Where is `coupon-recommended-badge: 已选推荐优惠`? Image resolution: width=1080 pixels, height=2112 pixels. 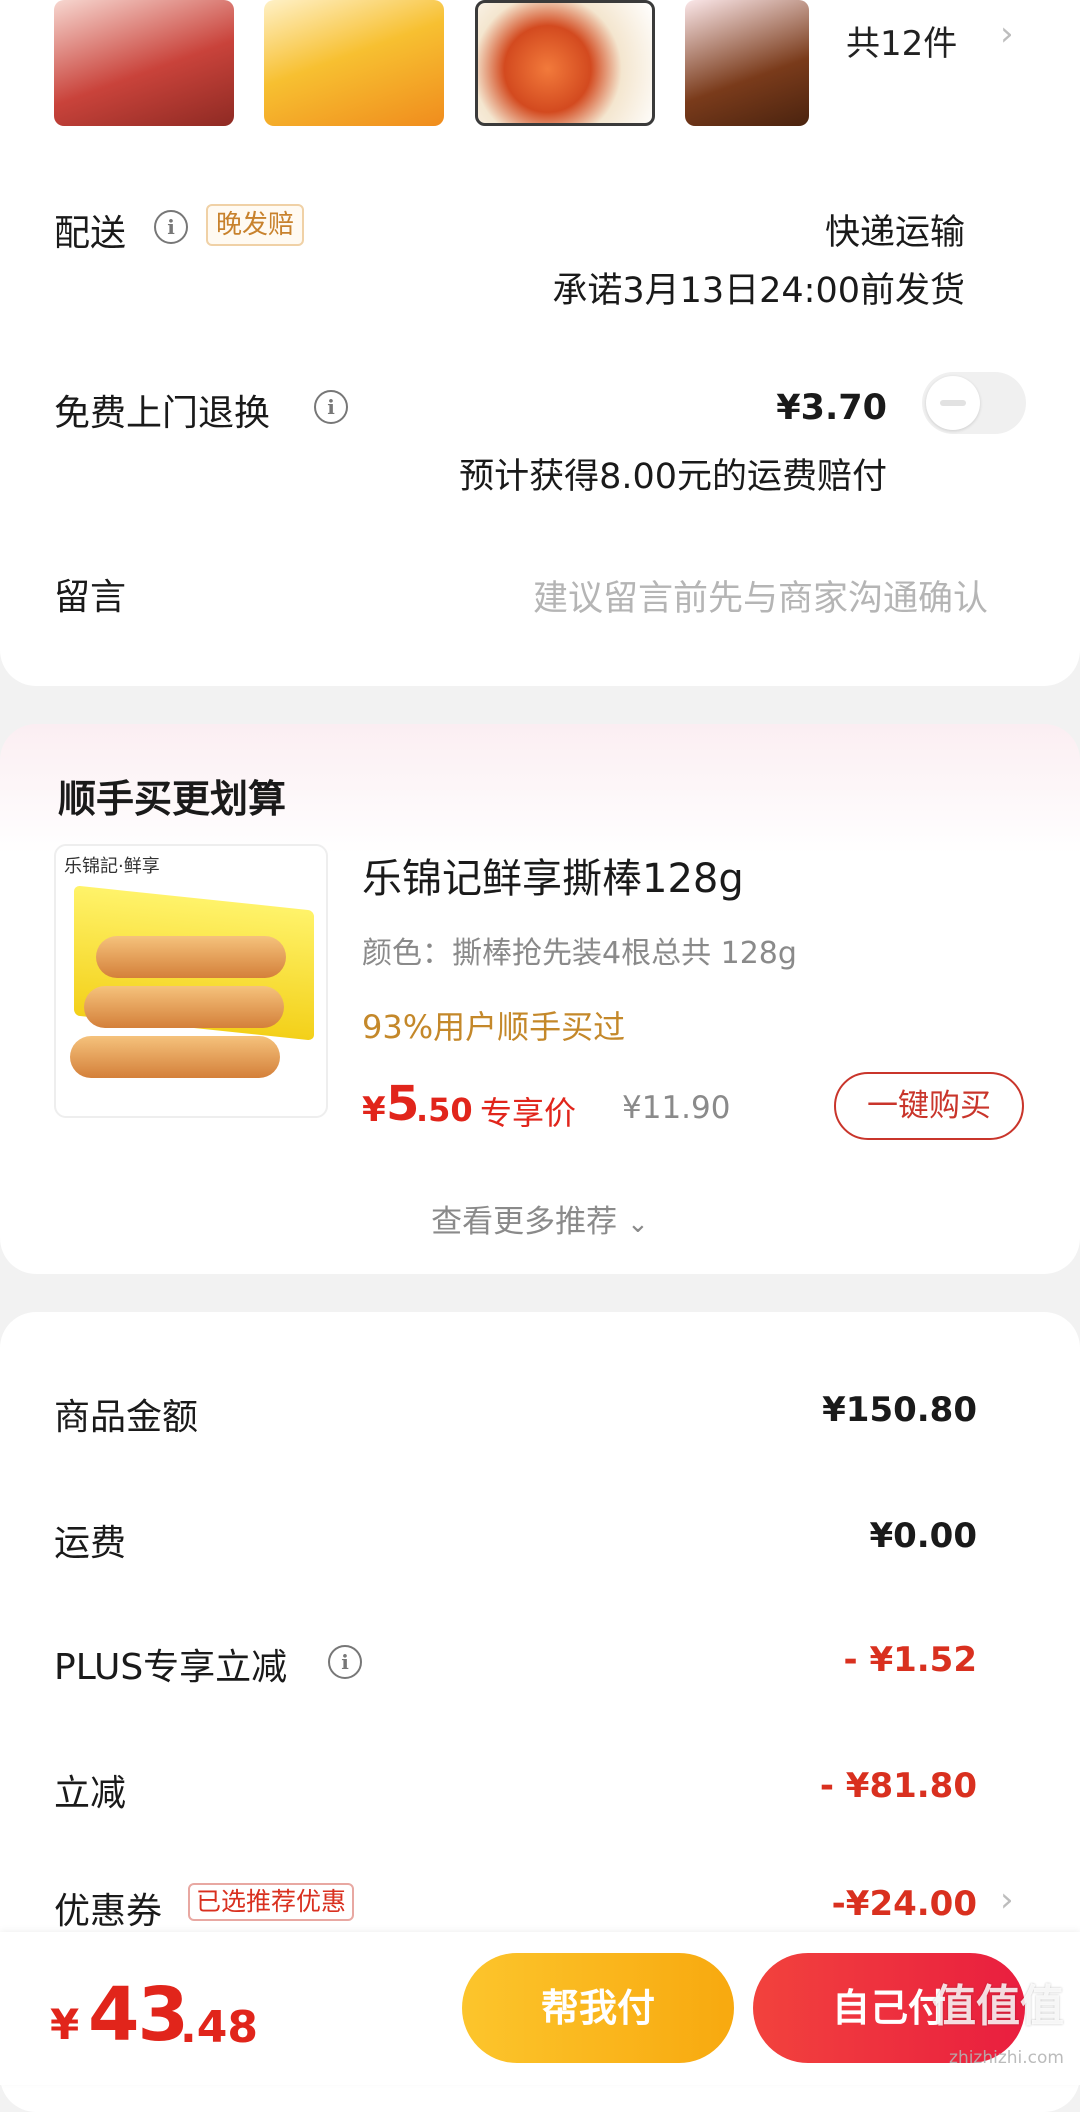
coupon-recommended-badge: 已选推荐优惠 is located at coordinates (271, 1902).